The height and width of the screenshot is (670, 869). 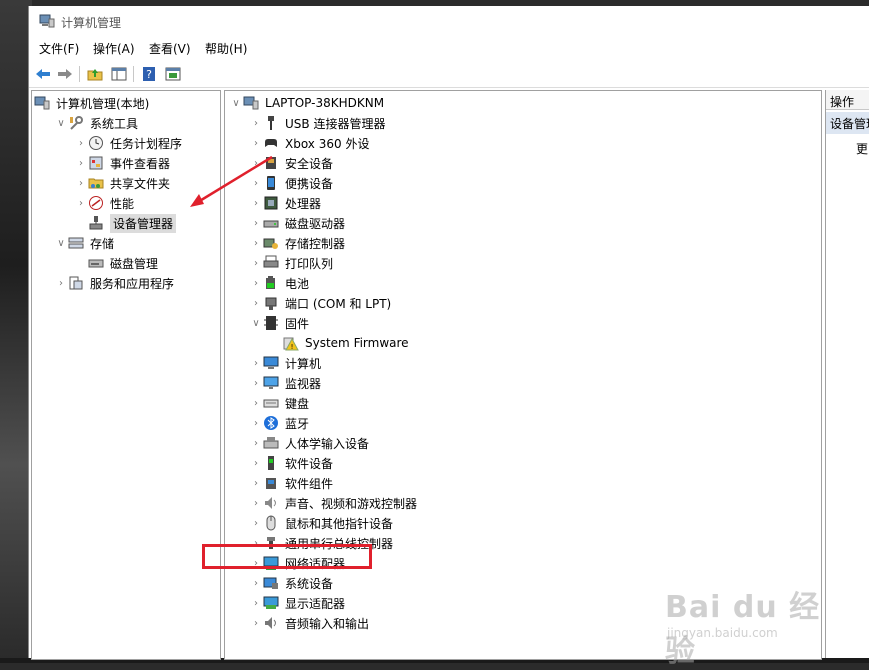 What do you see at coordinates (325, 103) in the screenshot?
I see `device-tree-root-label: LAPTOP-38KHDKNM` at bounding box center [325, 103].